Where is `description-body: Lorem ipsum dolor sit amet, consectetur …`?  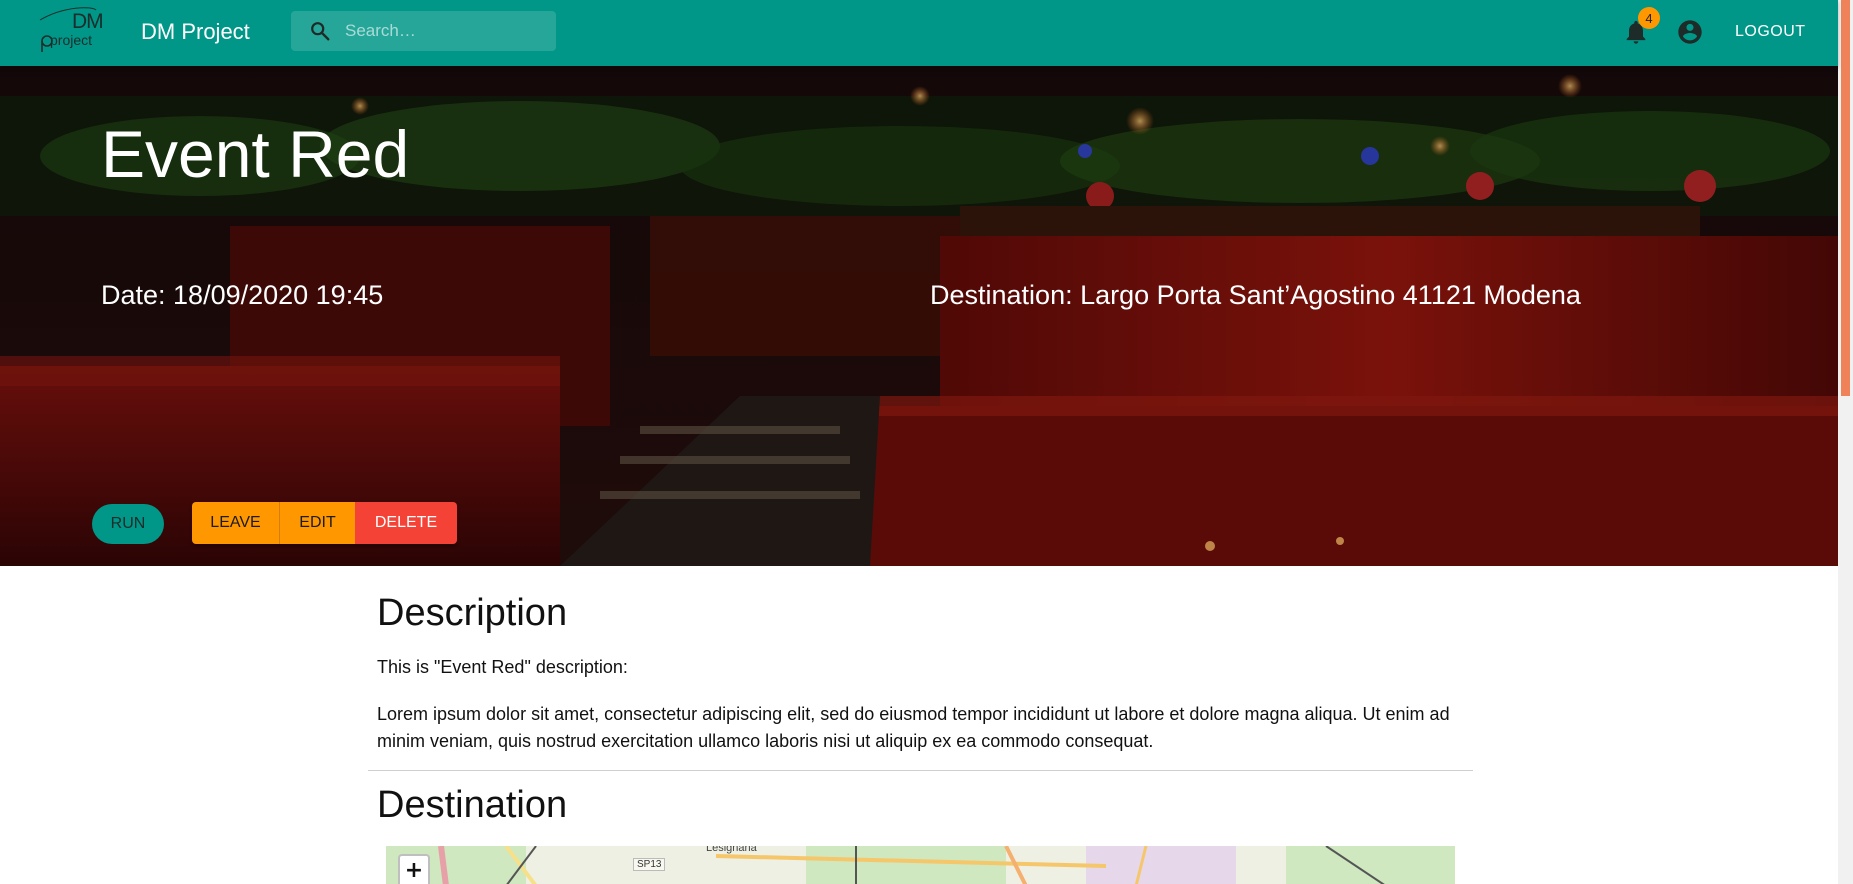
description-body: Lorem ipsum dolor sit amet, consectetur … is located at coordinates (913, 727).